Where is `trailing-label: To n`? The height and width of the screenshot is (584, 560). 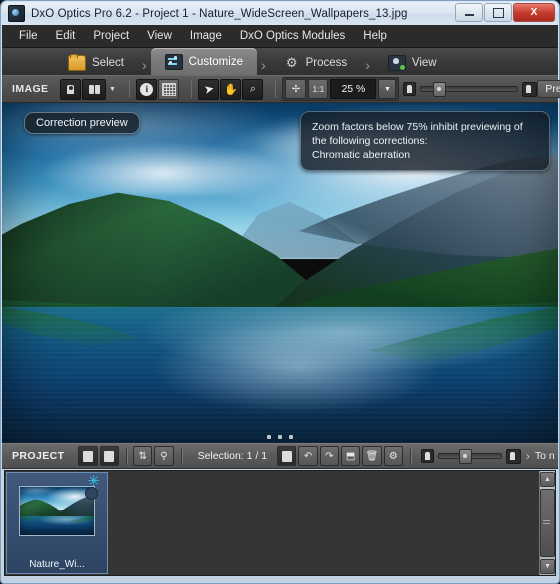
trailing-label: To n is located at coordinates (544, 456).